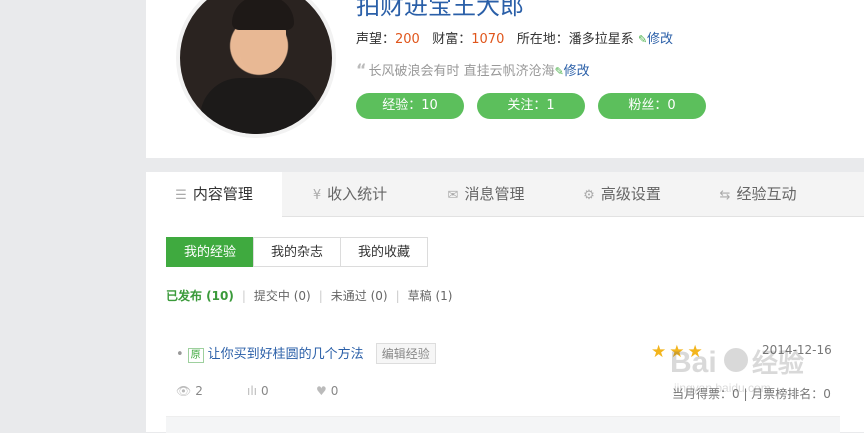 Image resolution: width=864 pixels, height=433 pixels. I want to click on quote-icon: “, so click(361, 69).